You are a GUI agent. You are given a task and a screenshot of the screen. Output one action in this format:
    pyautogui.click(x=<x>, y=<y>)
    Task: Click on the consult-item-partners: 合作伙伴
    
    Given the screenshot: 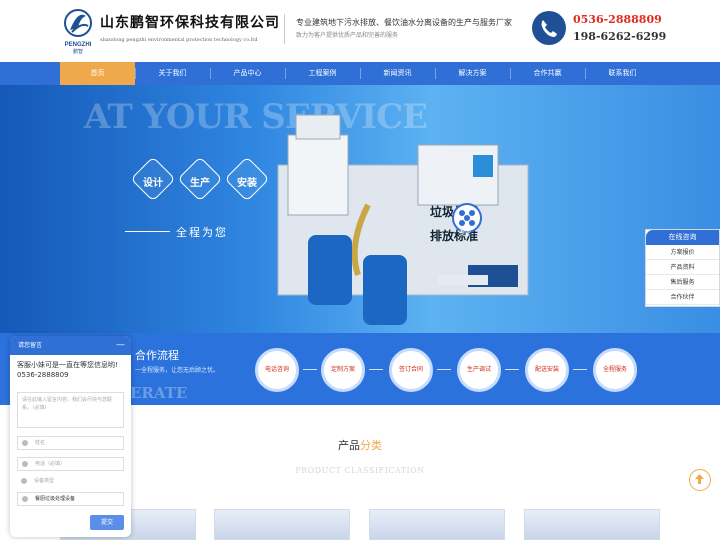 What is the action you would take?
    pyautogui.click(x=682, y=297)
    